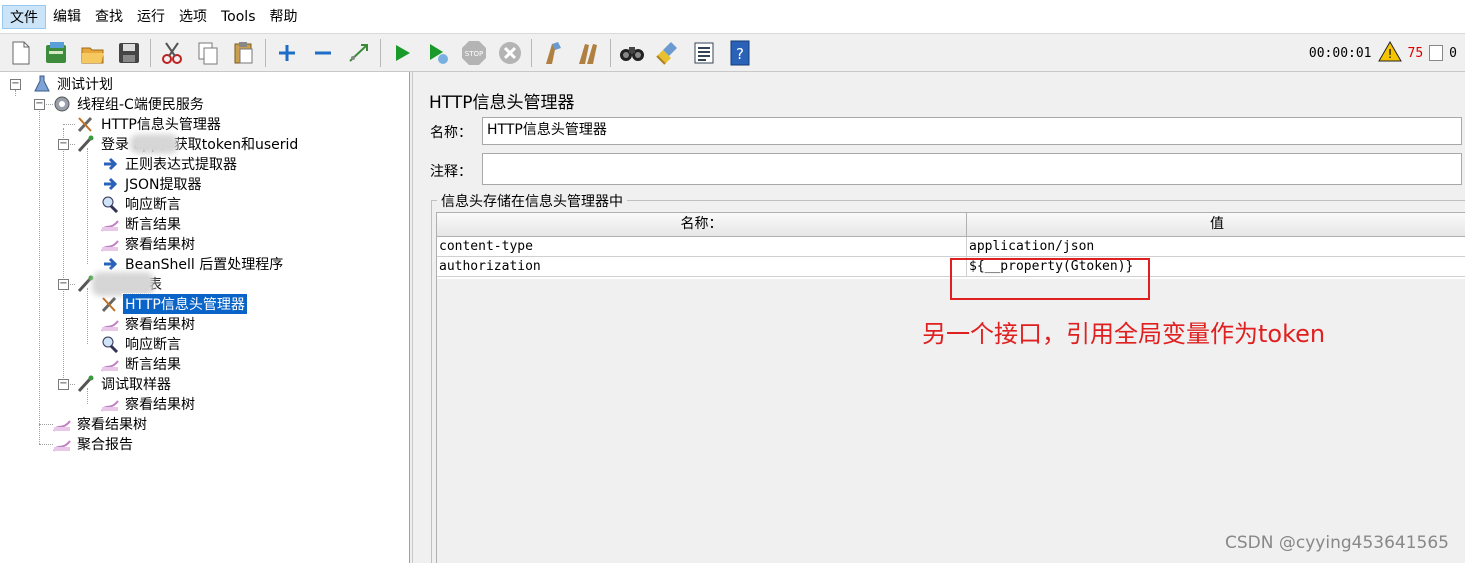 Image resolution: width=1465 pixels, height=563 pixels. I want to click on shutdown-icon, so click(510, 53).